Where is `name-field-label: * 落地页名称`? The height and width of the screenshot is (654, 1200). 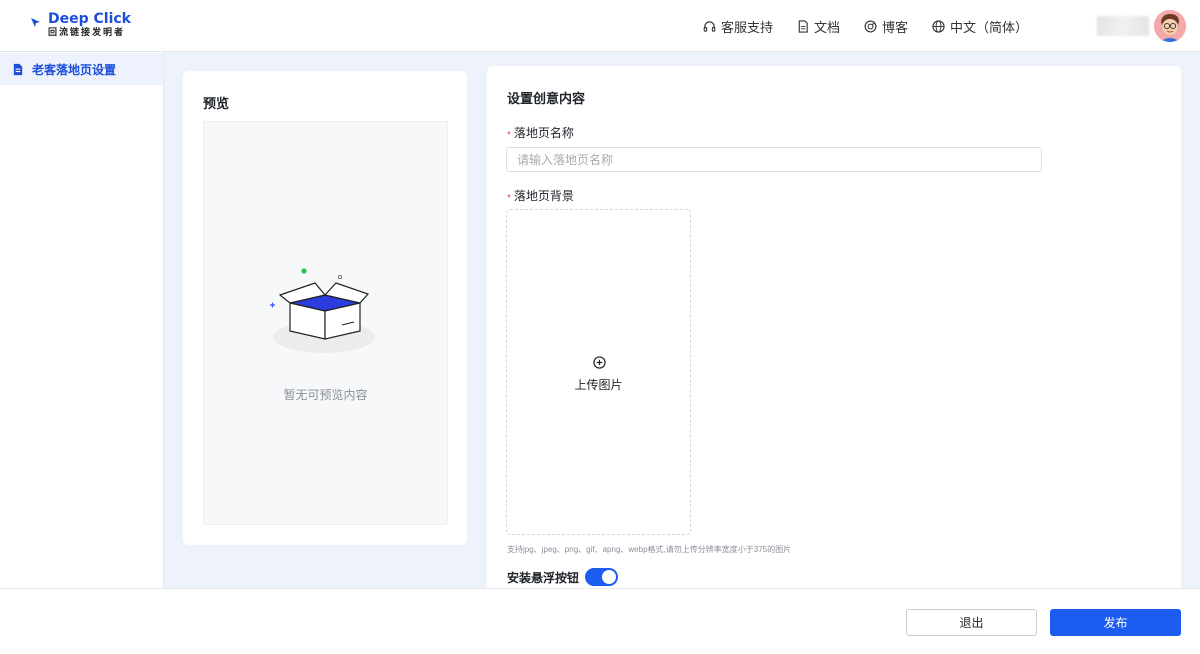
name-field-label: * 落地页名称 is located at coordinates (540, 132).